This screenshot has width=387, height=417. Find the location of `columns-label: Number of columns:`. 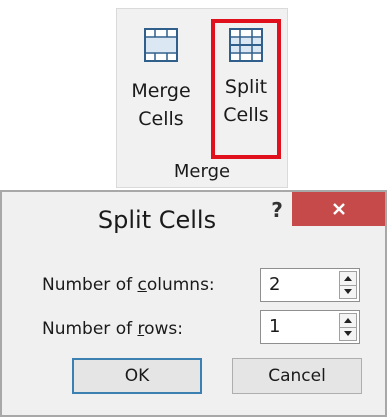

columns-label: Number of columns: is located at coordinates (128, 285).